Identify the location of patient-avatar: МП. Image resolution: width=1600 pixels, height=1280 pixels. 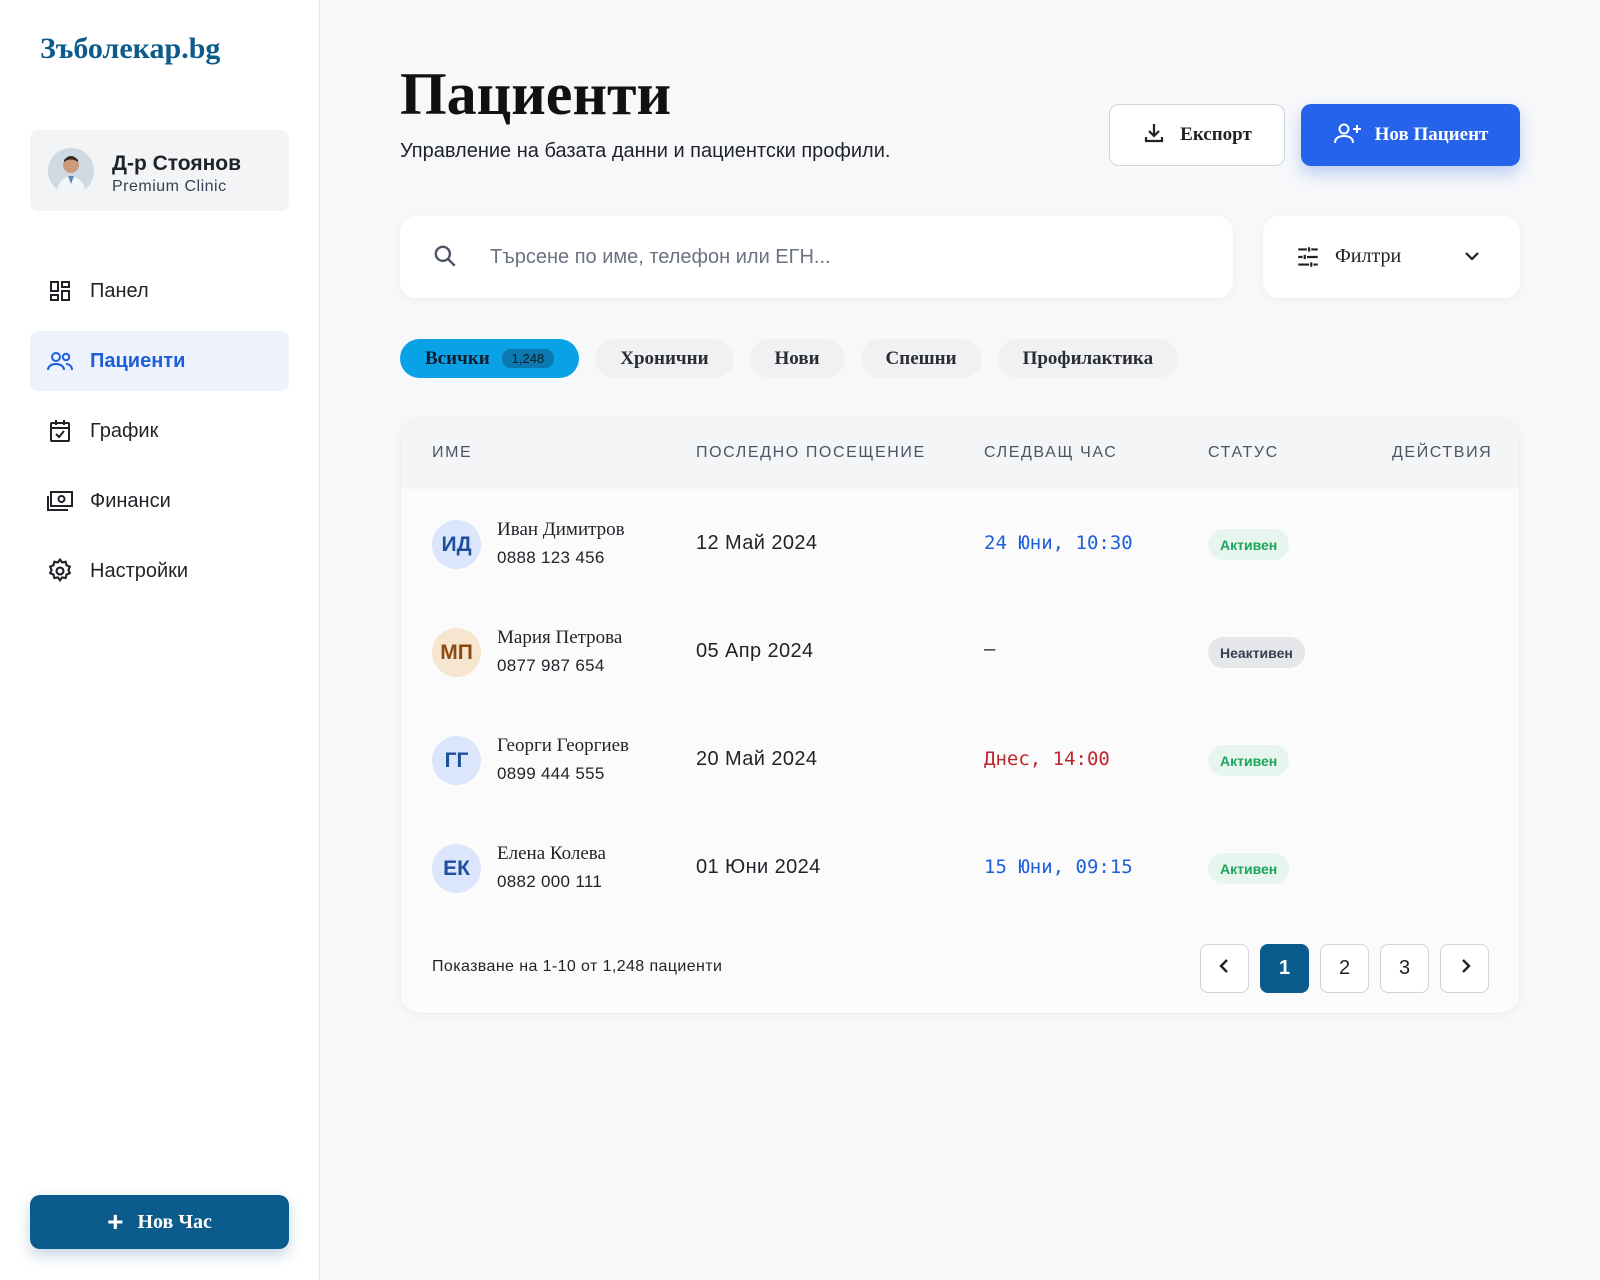
(456, 652).